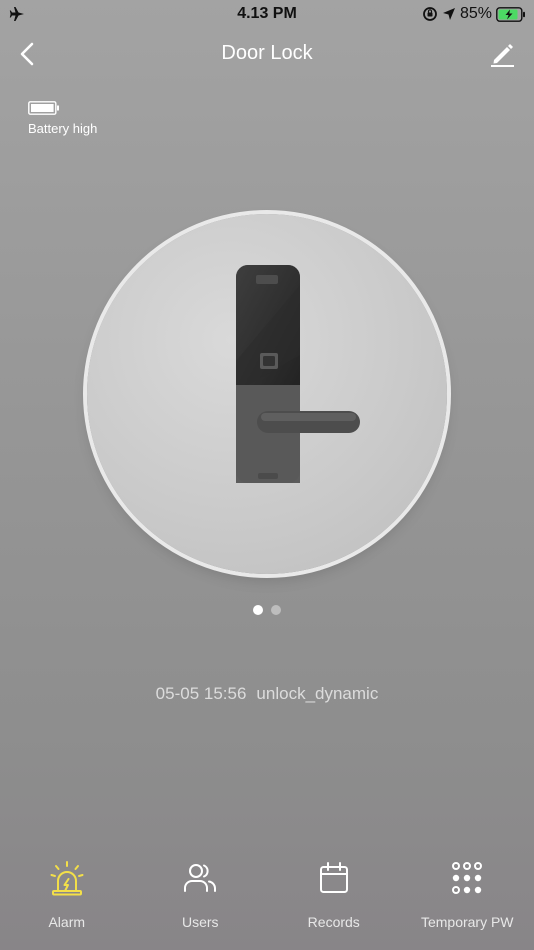  I want to click on tab-records: Records, so click(334, 895).